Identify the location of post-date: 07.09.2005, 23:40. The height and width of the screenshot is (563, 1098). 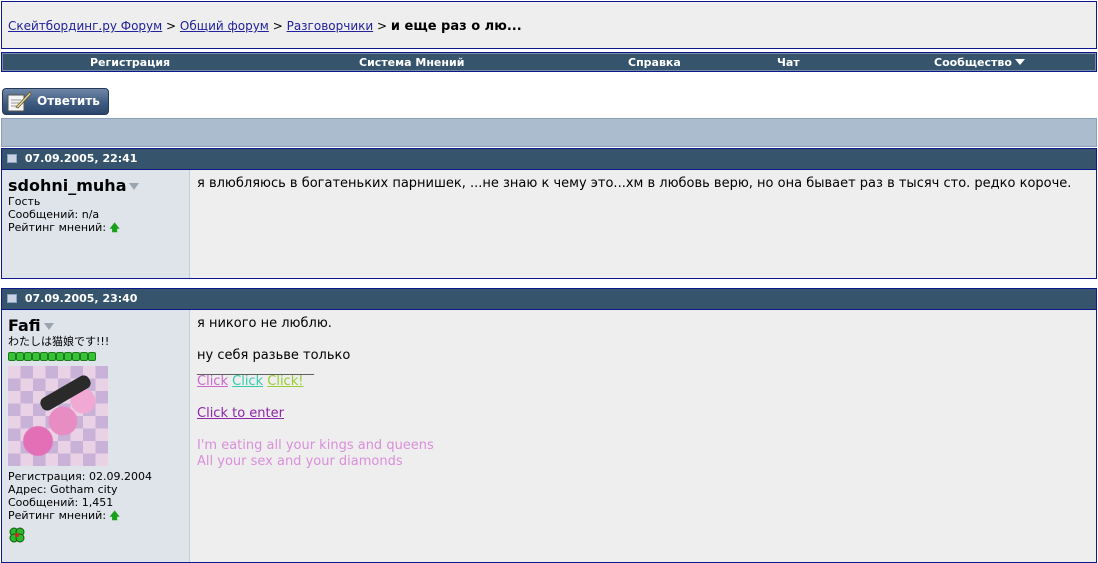
(81, 298).